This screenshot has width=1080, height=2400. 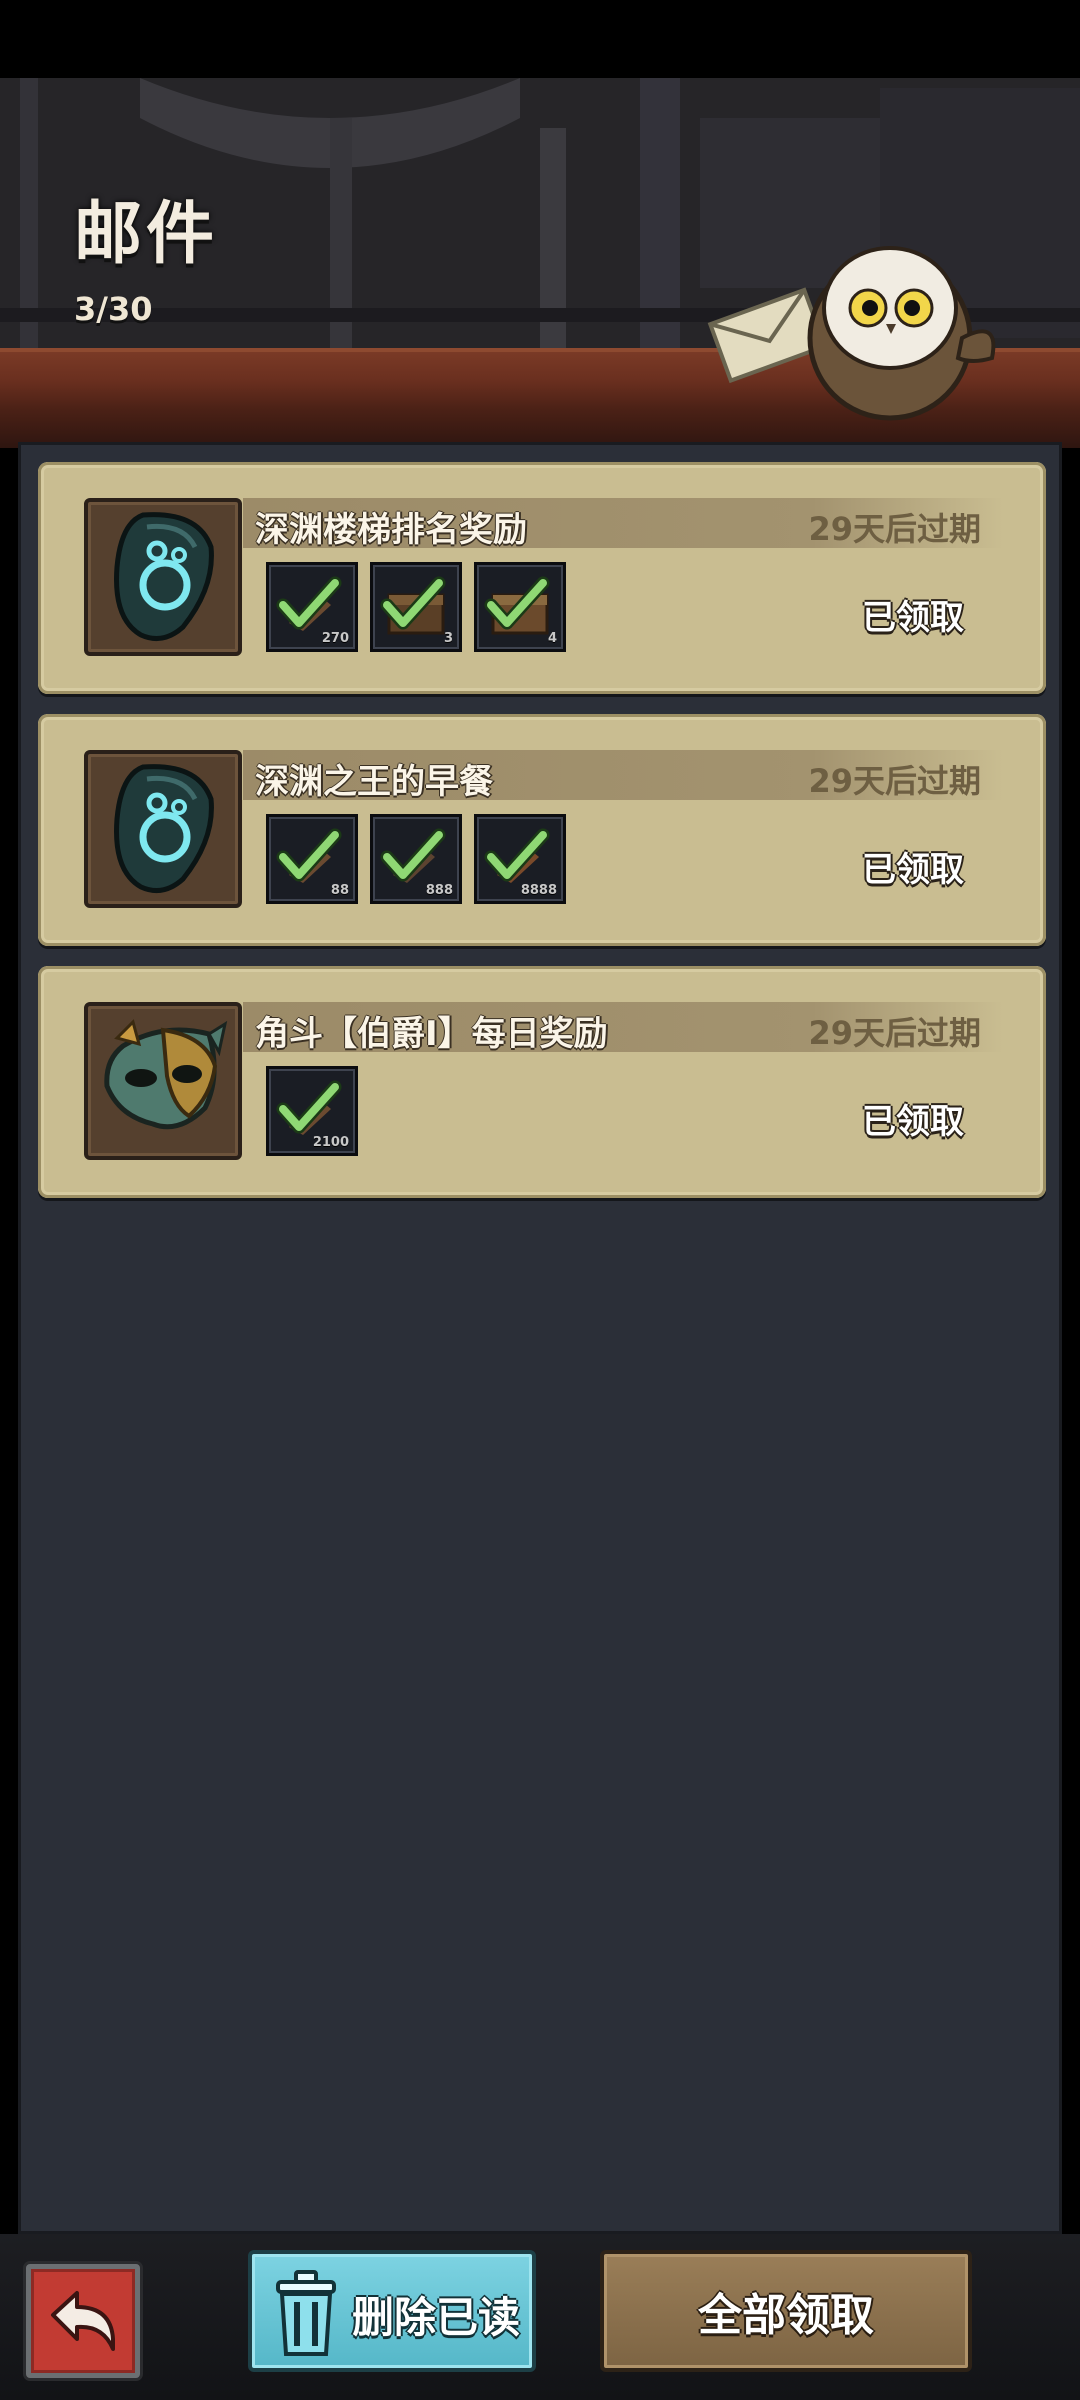 I want to click on back-button, so click(x=83, y=2321).